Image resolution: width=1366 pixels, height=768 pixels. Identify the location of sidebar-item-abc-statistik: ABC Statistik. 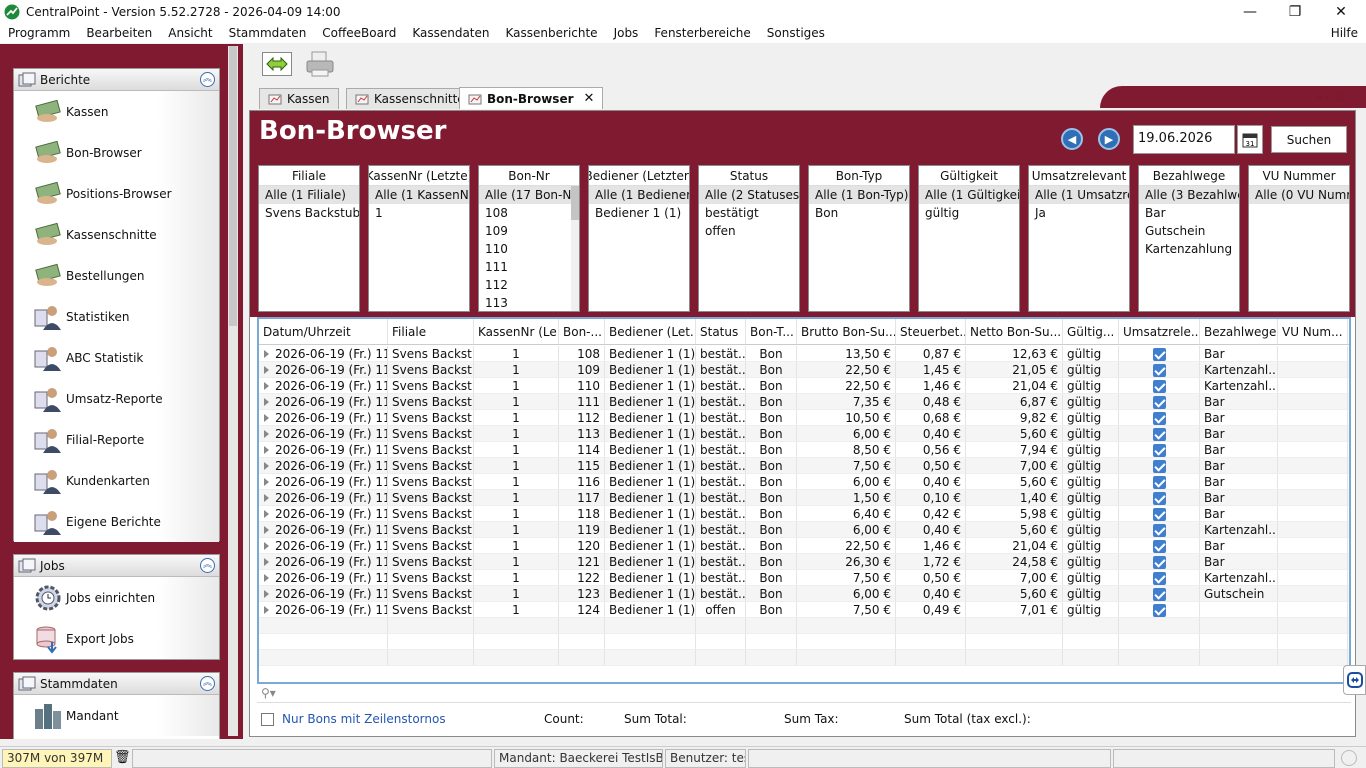
(116, 357).